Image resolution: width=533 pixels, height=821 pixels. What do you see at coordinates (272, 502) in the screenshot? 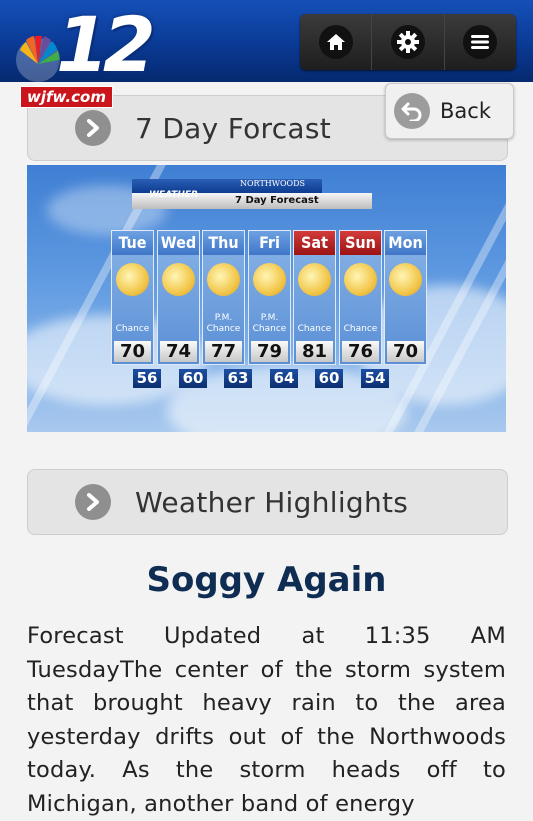
I see `highlights-section-title: Weather Highlights` at bounding box center [272, 502].